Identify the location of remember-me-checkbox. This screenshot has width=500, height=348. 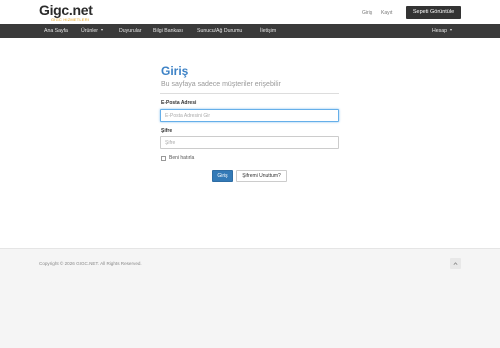
(163, 158).